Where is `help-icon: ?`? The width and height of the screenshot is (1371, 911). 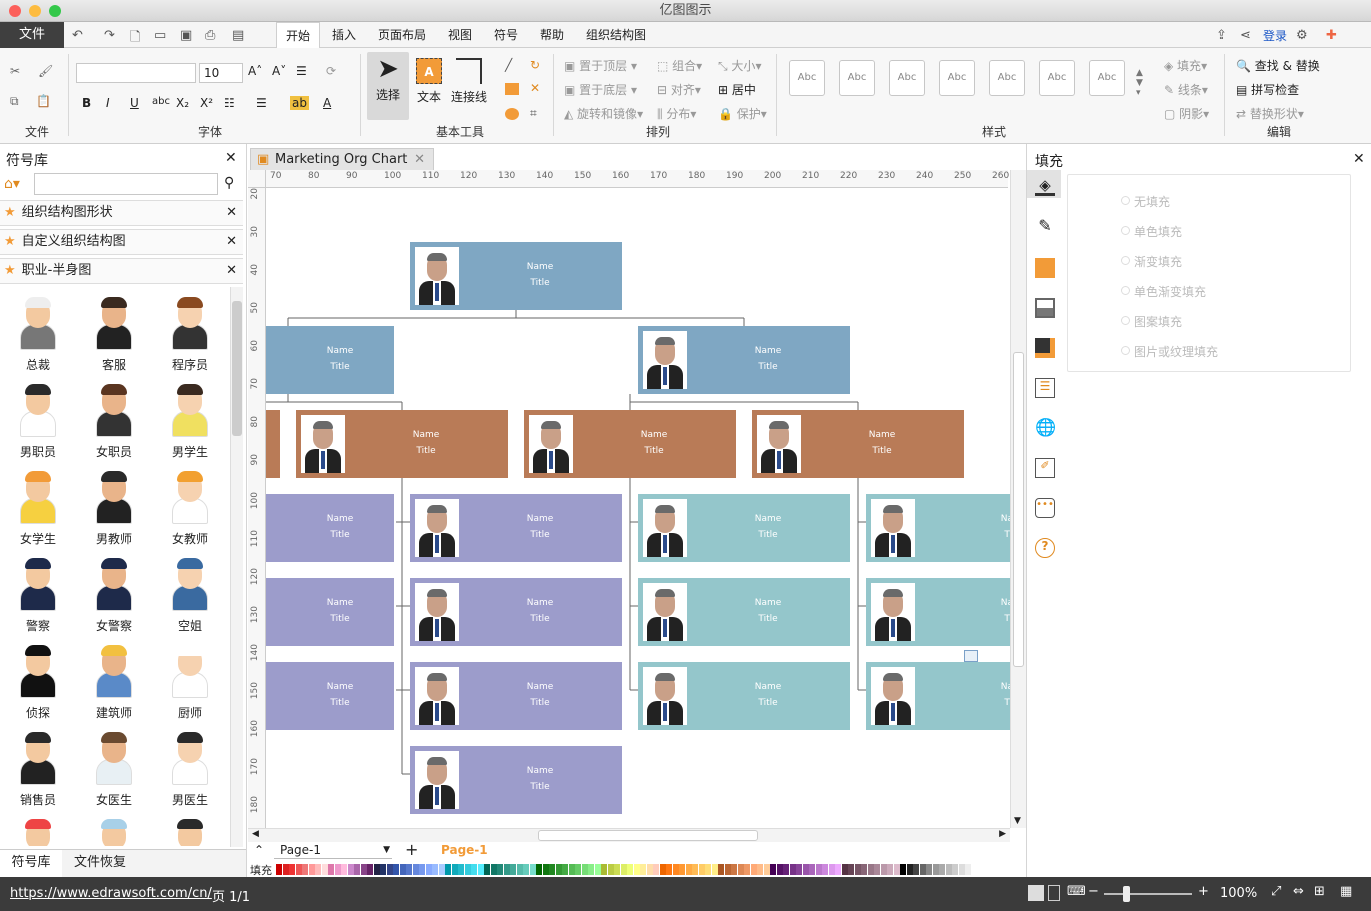 help-icon: ? is located at coordinates (1045, 548).